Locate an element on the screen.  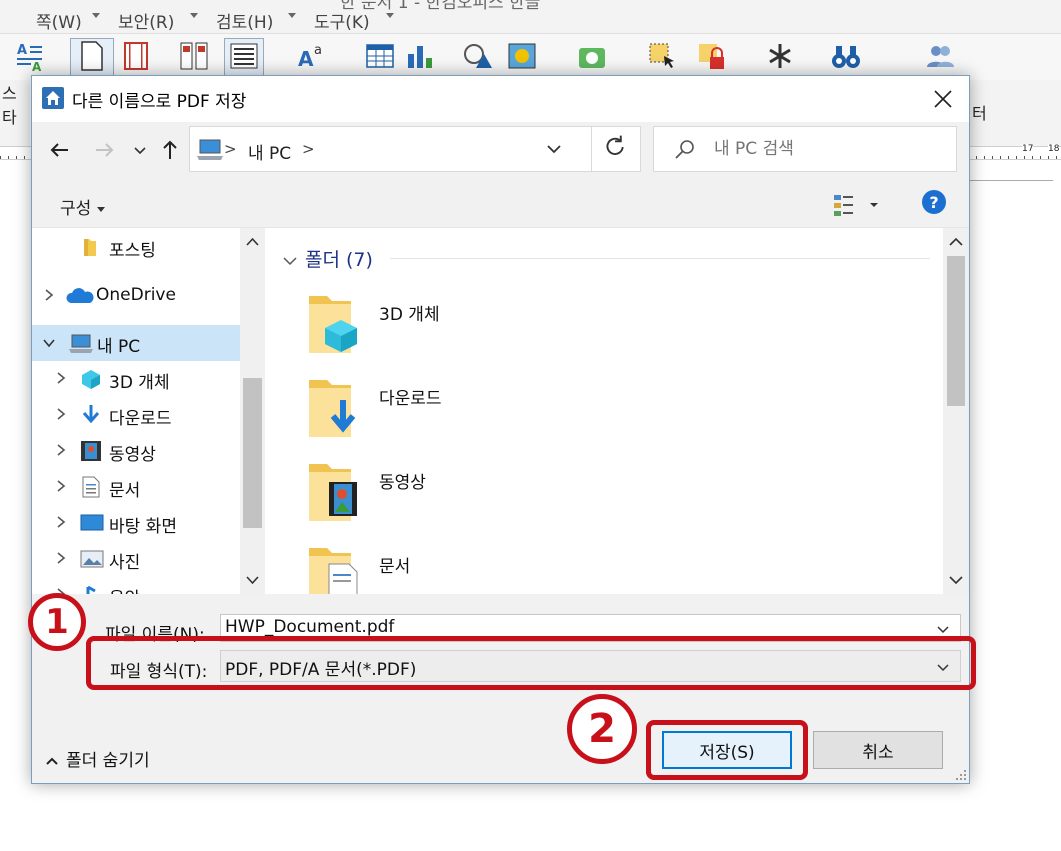
folder-item-3d-objects: 3D 개체 is located at coordinates (605, 334).